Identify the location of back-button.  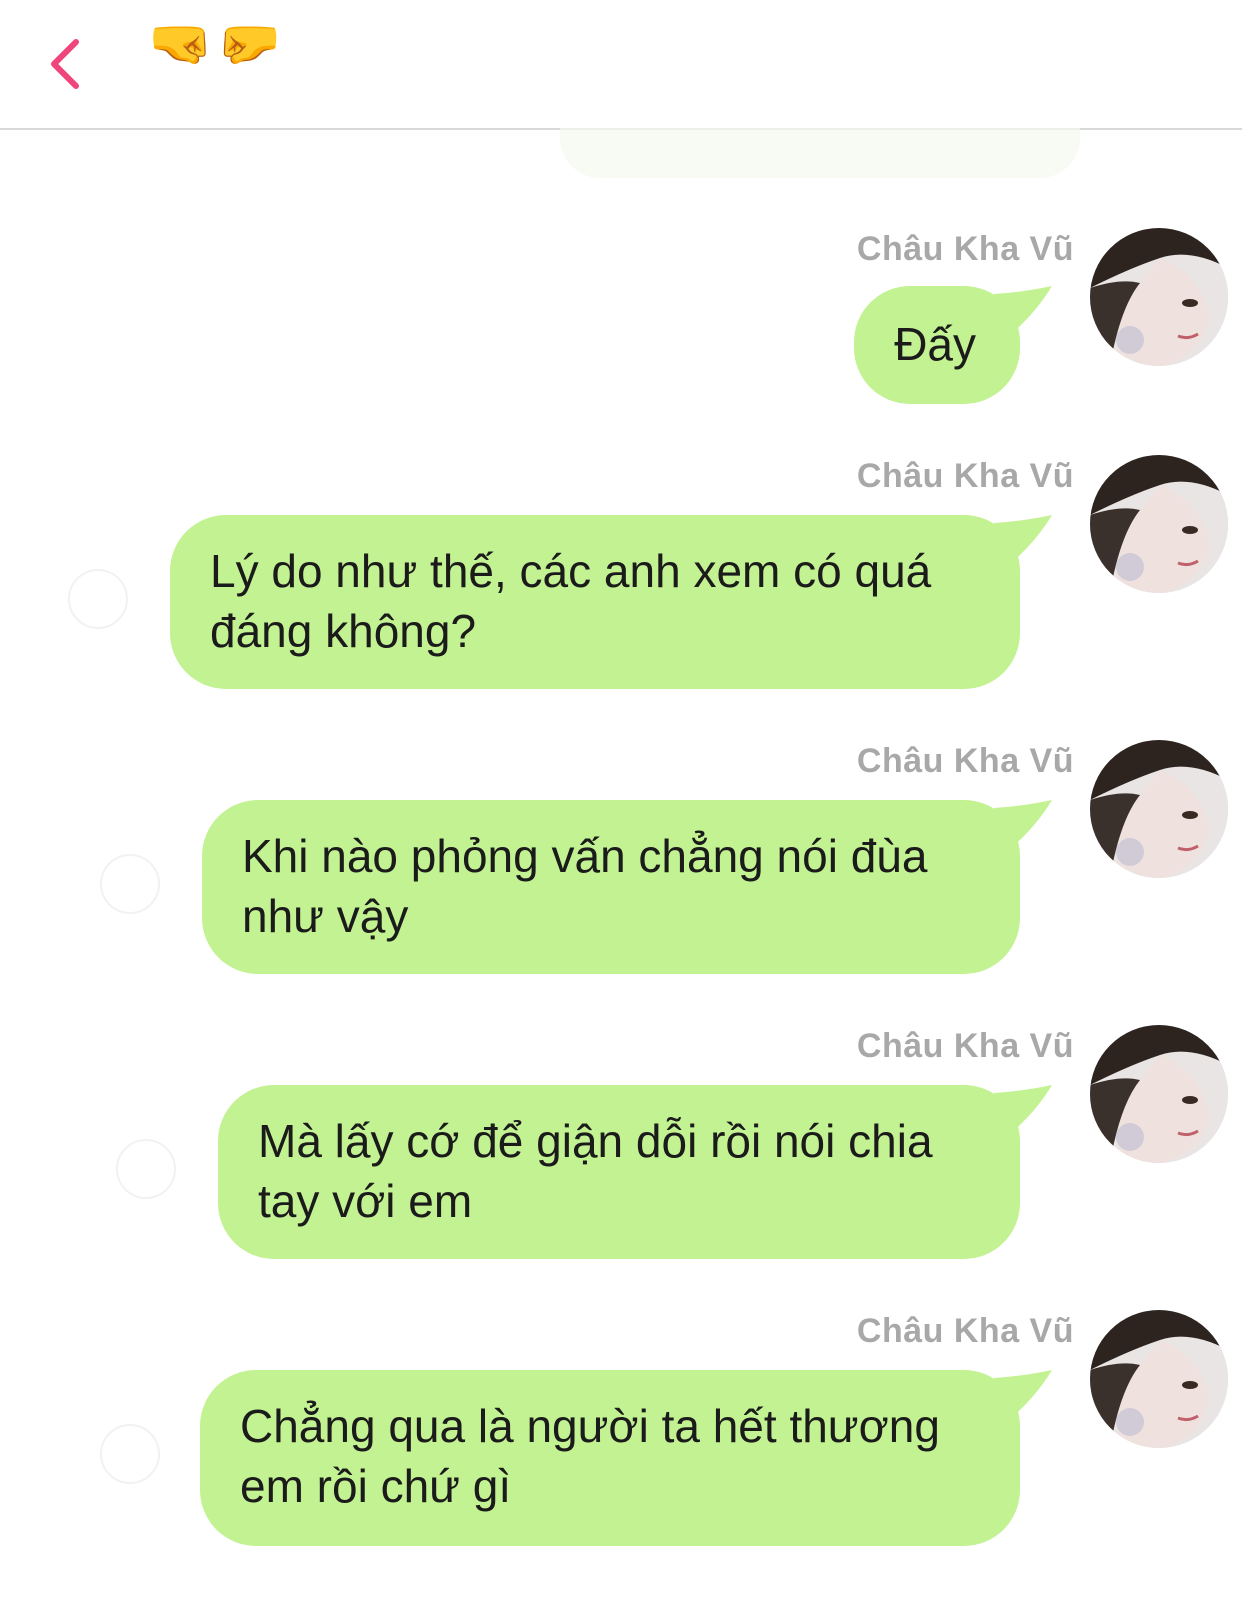
(68, 64).